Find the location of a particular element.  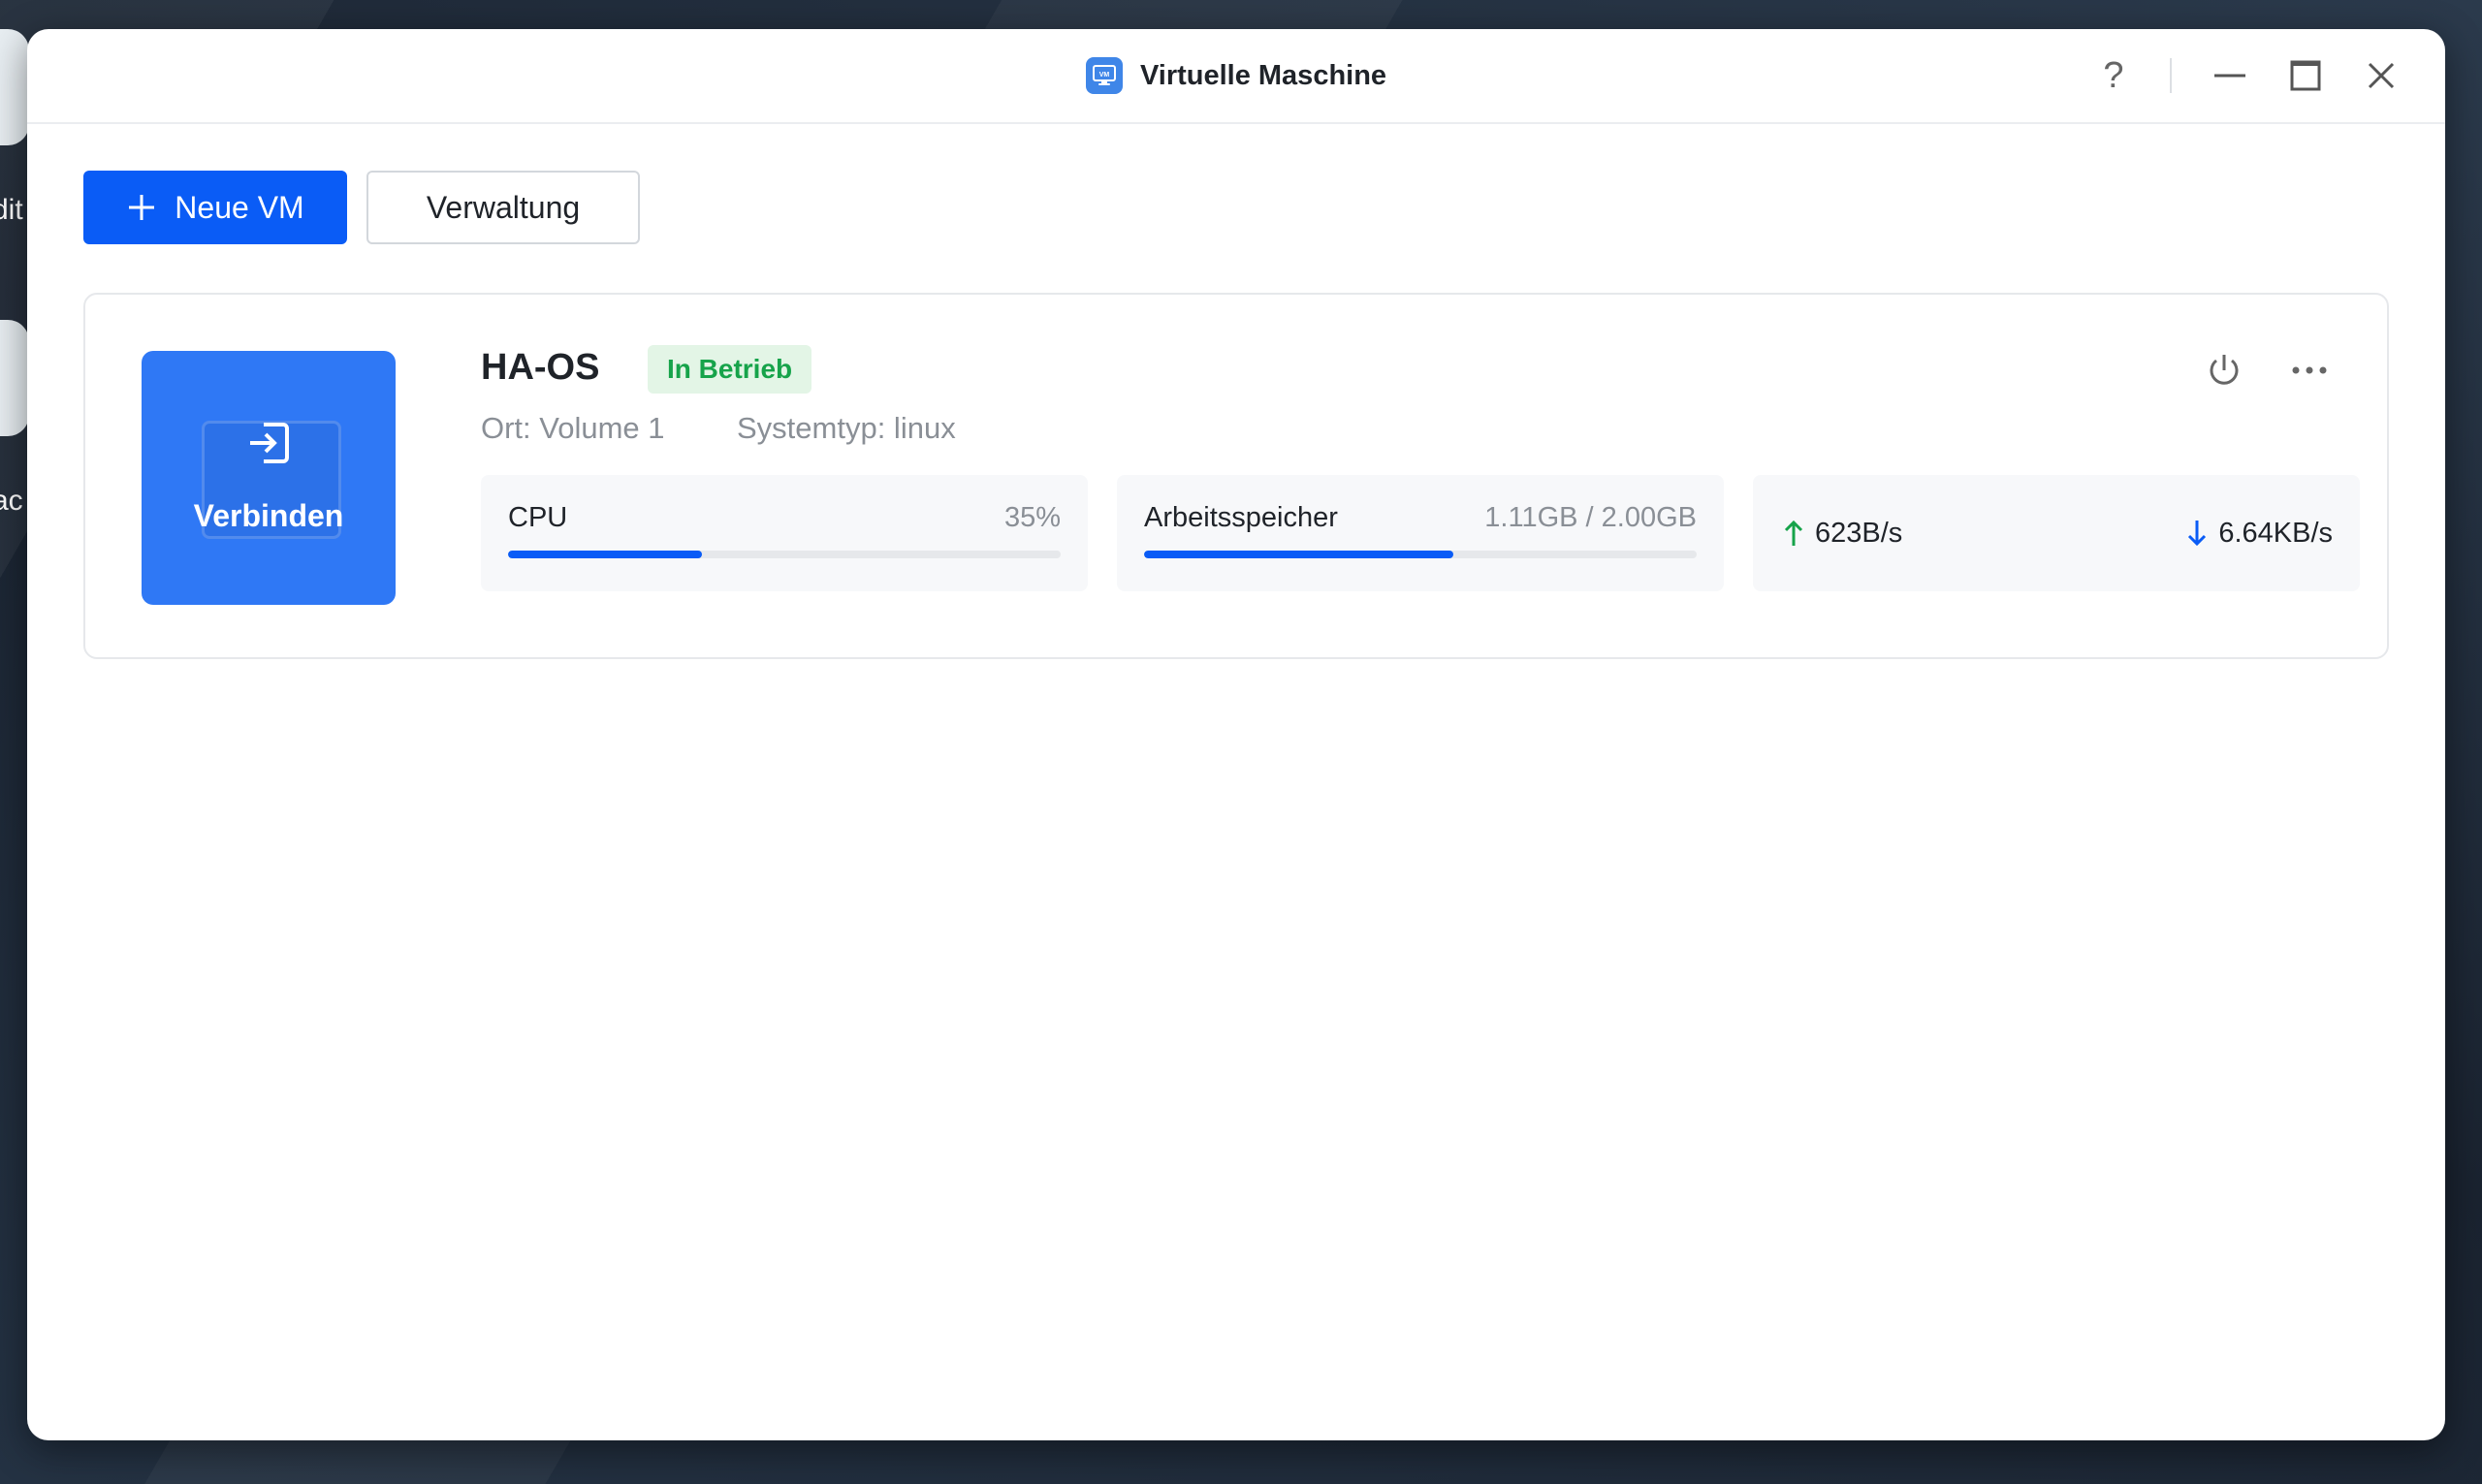

arrow-down-icon is located at coordinates (2197, 534).